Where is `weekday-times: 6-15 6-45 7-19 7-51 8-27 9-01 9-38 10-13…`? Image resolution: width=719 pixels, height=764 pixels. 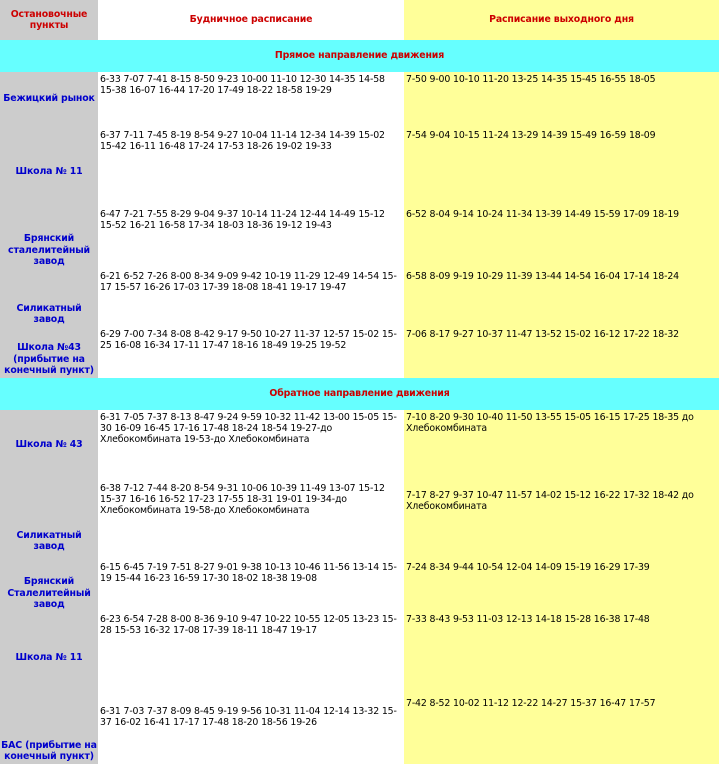
weekday-times: 6-15 6-45 7-19 7-51 8-27 9-01 9-38 10-13… is located at coordinates (251, 586).